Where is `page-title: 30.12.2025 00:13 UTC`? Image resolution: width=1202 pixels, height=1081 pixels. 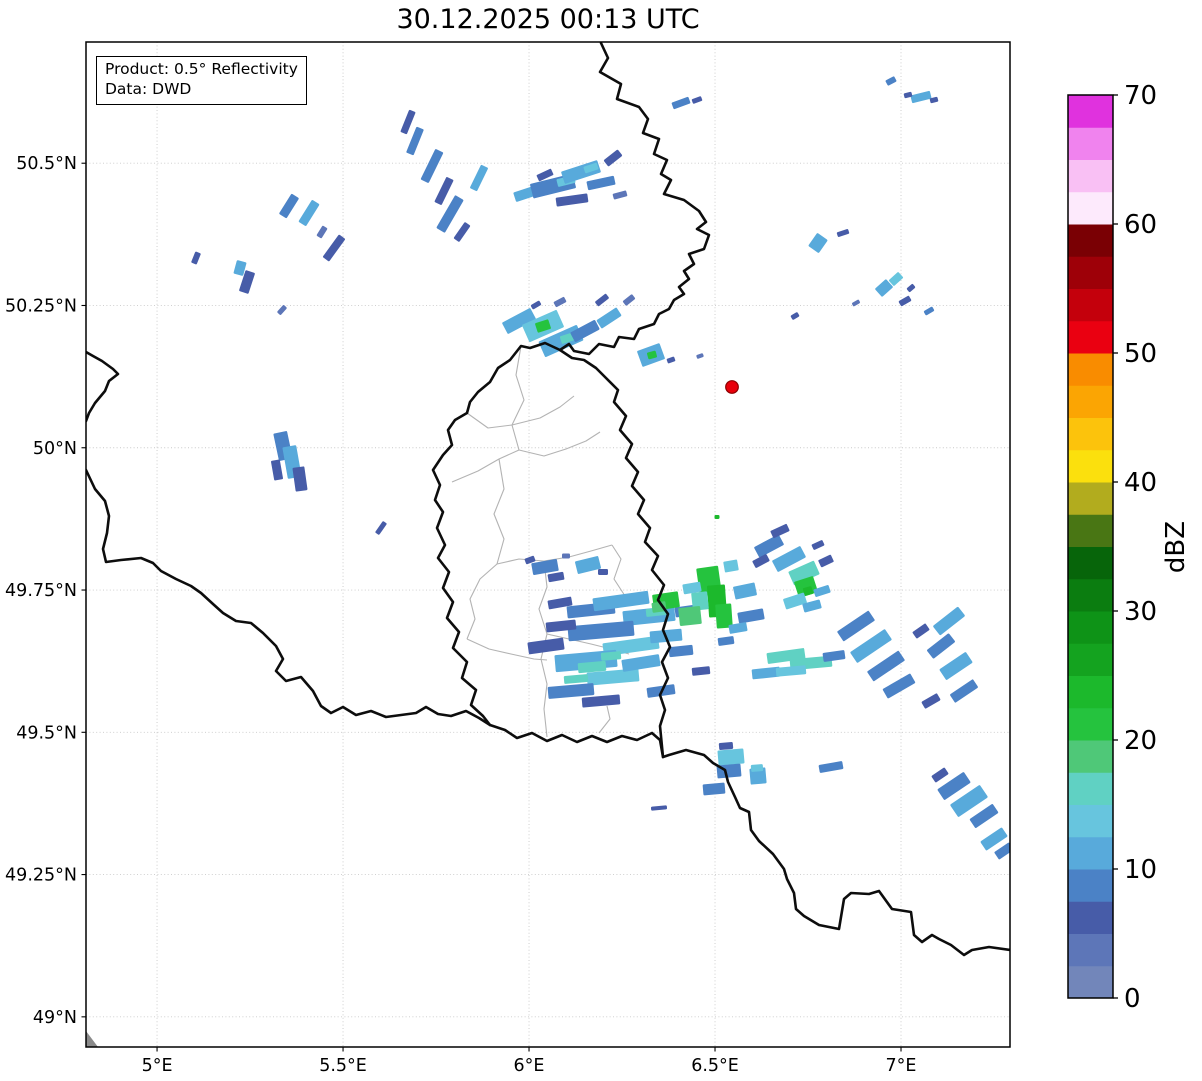 page-title: 30.12.2025 00:13 UTC is located at coordinates (548, 19).